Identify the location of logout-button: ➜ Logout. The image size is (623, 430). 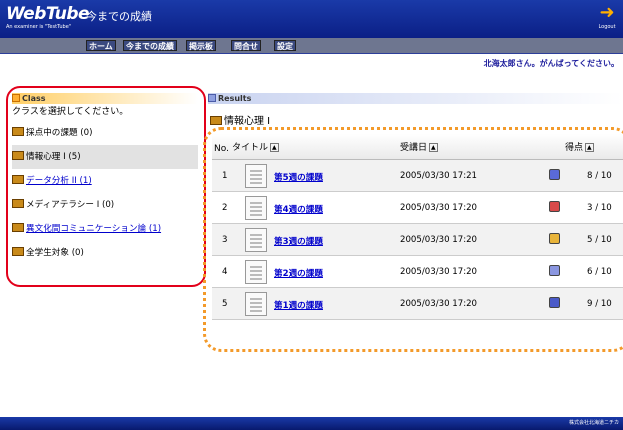
(607, 18).